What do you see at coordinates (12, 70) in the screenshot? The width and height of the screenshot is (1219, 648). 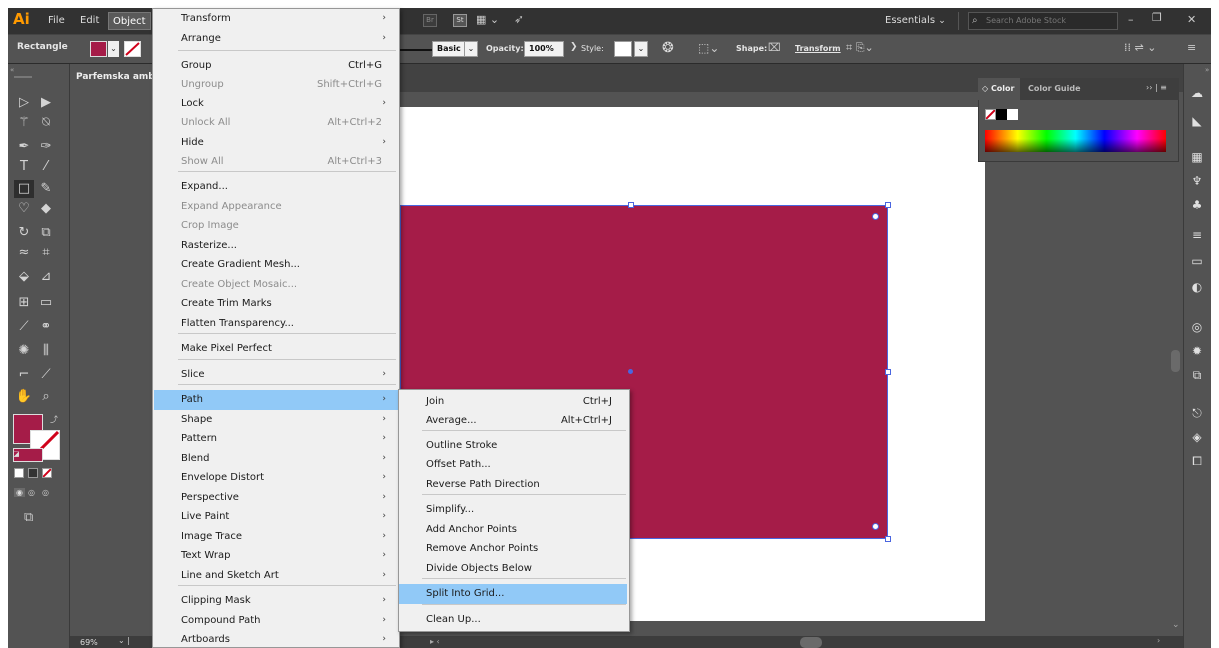 I see `collapse-panel-icon: «` at bounding box center [12, 70].